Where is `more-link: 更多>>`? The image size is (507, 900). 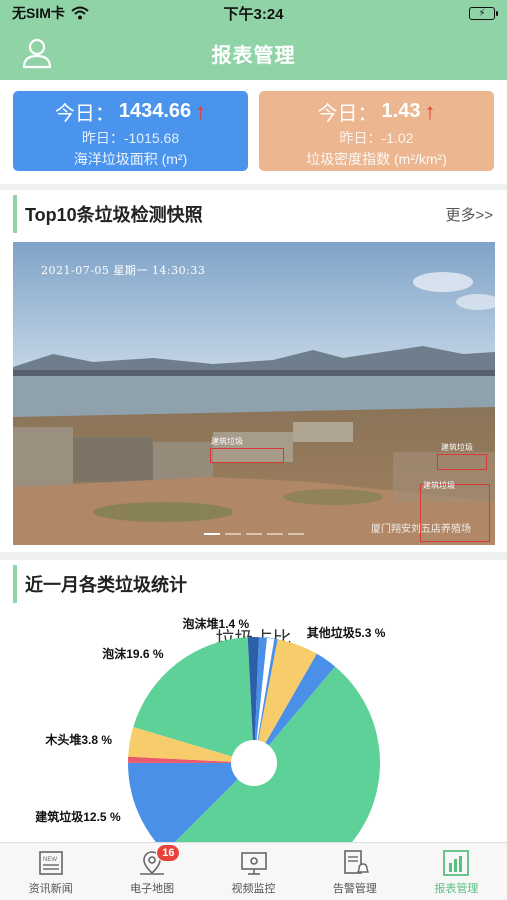
more-link: 更多>> is located at coordinates (469, 214).